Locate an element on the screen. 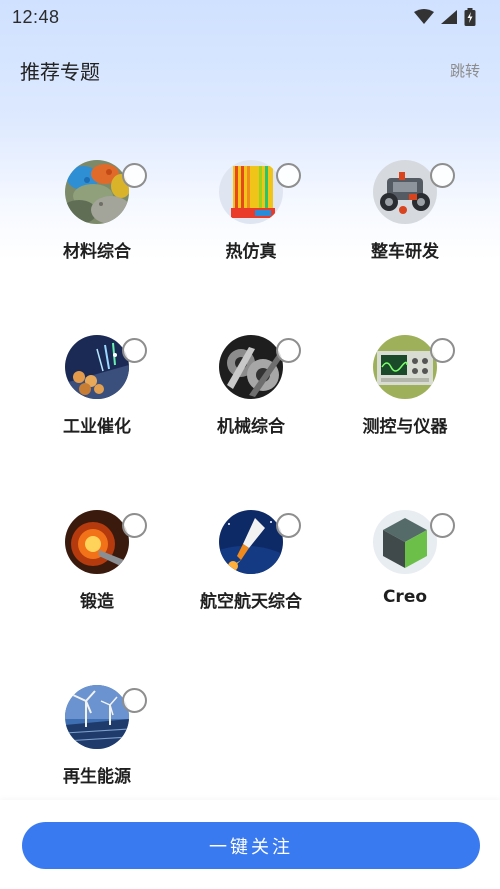 This screenshot has height=889, width=500. topic-label: Creo is located at coordinates (405, 597).